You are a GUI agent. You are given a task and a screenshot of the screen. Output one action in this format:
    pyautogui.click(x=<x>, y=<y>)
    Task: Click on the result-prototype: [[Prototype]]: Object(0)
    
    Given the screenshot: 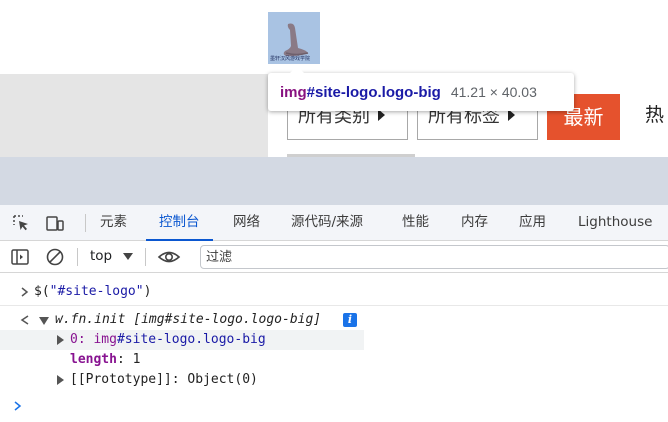 What is the action you would take?
    pyautogui.click(x=334, y=380)
    